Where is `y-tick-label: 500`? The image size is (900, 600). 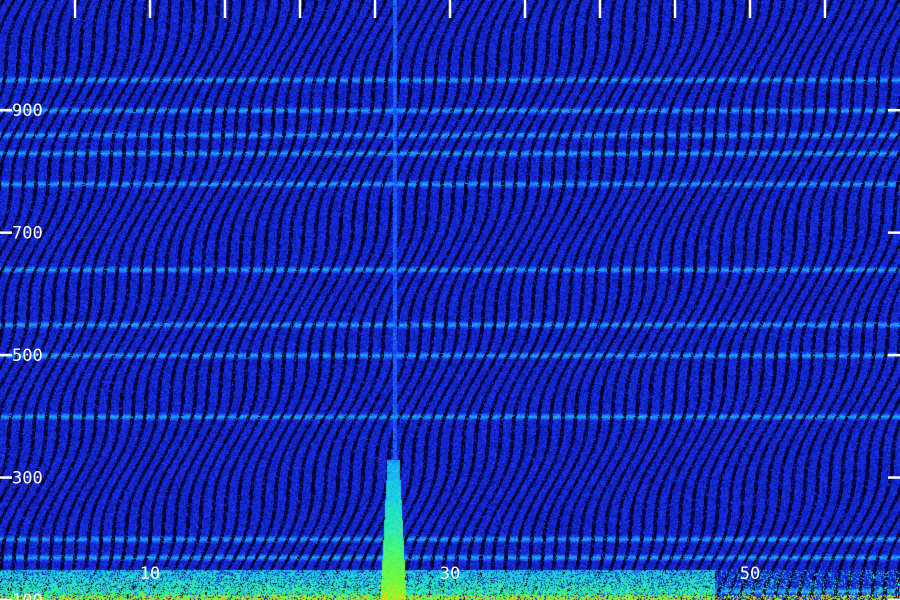 y-tick-label: 500 is located at coordinates (27, 356).